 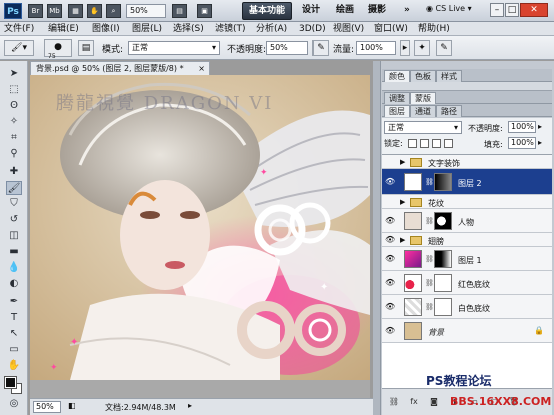 What do you see at coordinates (230, 29) in the screenshot?
I see `menu-filter: 滤镜(T)` at bounding box center [230, 29].